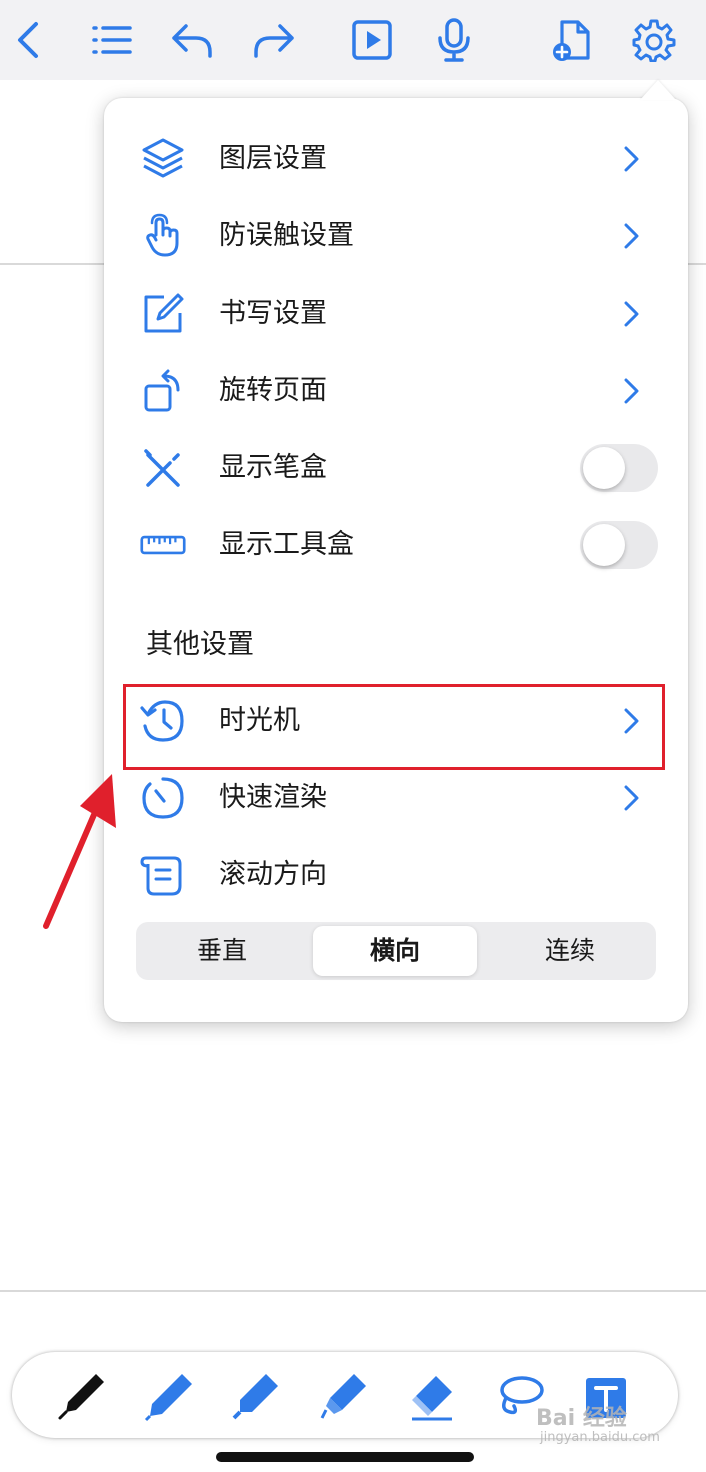  What do you see at coordinates (170, 1396) in the screenshot?
I see `pencil-icon` at bounding box center [170, 1396].